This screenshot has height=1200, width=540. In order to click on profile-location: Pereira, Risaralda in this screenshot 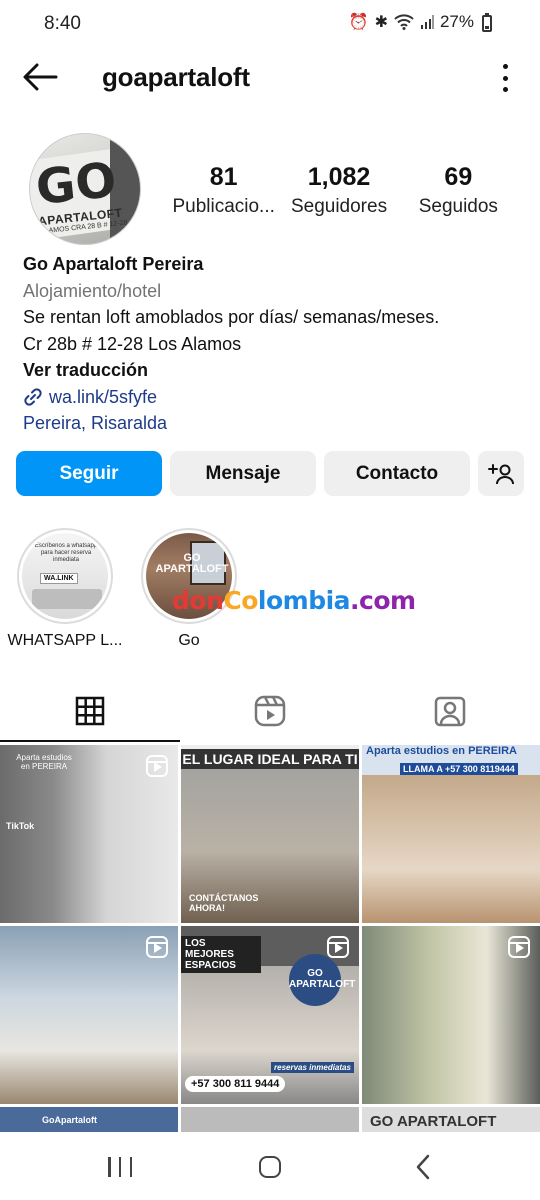, I will do `click(273, 423)`.